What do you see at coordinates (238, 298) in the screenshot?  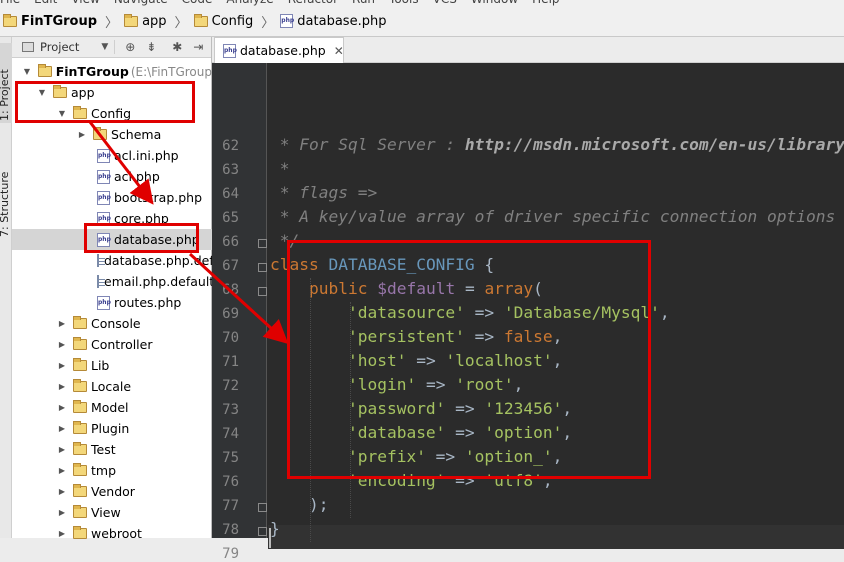 I see `annotation-arrow-to-code` at bounding box center [238, 298].